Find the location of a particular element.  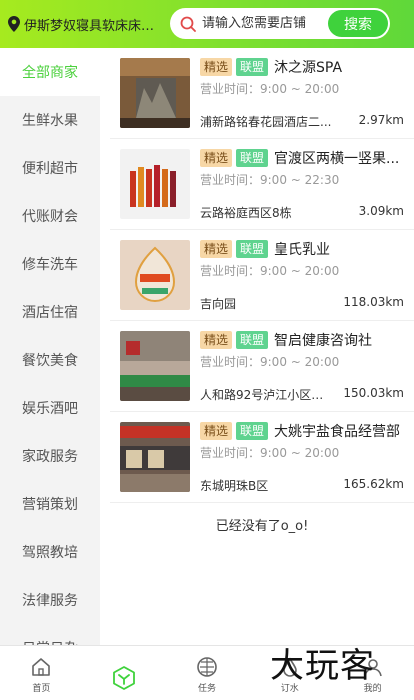

category-item-hotel: 酒店住宿 is located at coordinates (50, 312).